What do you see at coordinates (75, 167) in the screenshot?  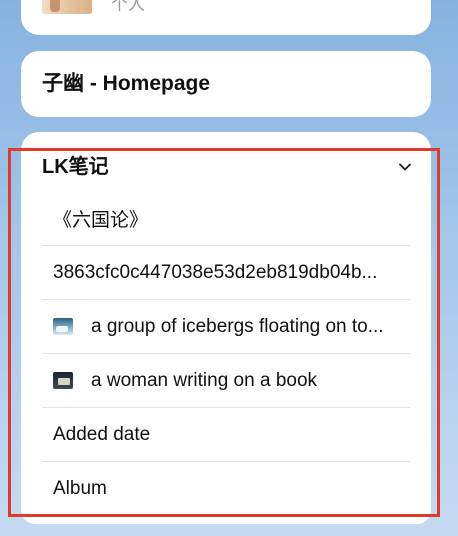 I see `notes-section-title: LK笔记` at bounding box center [75, 167].